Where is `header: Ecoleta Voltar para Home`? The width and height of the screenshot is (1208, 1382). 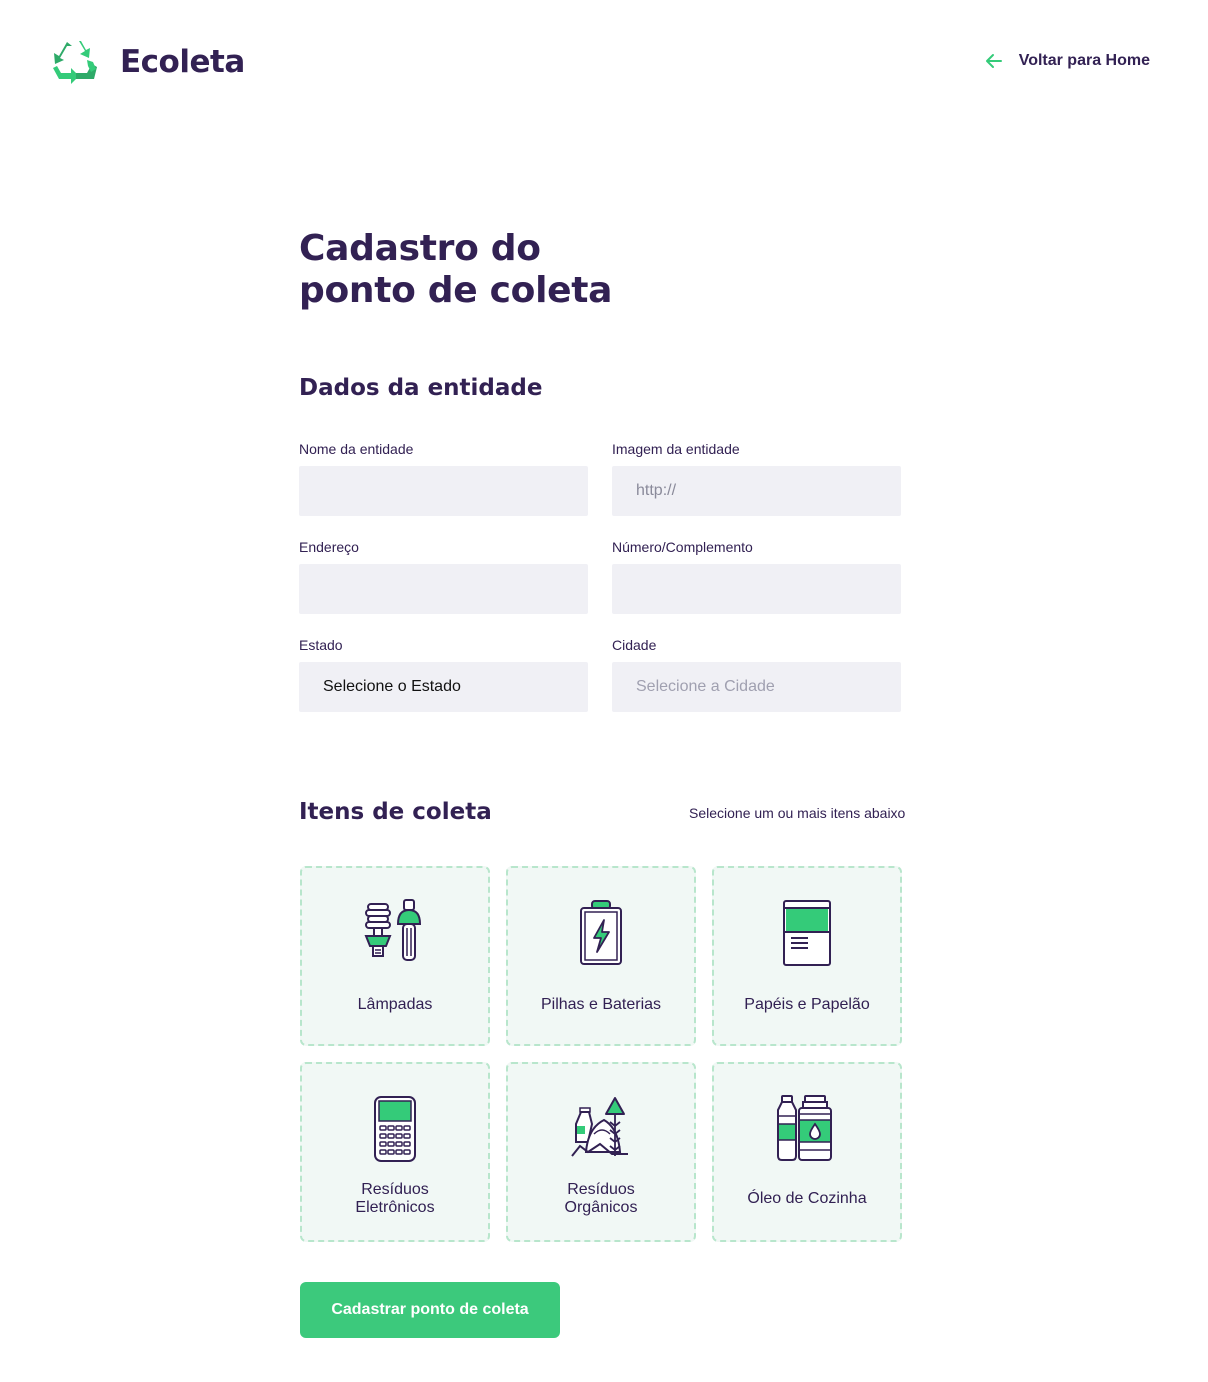
header: Ecoleta Voltar para Home is located at coordinates (600, 63).